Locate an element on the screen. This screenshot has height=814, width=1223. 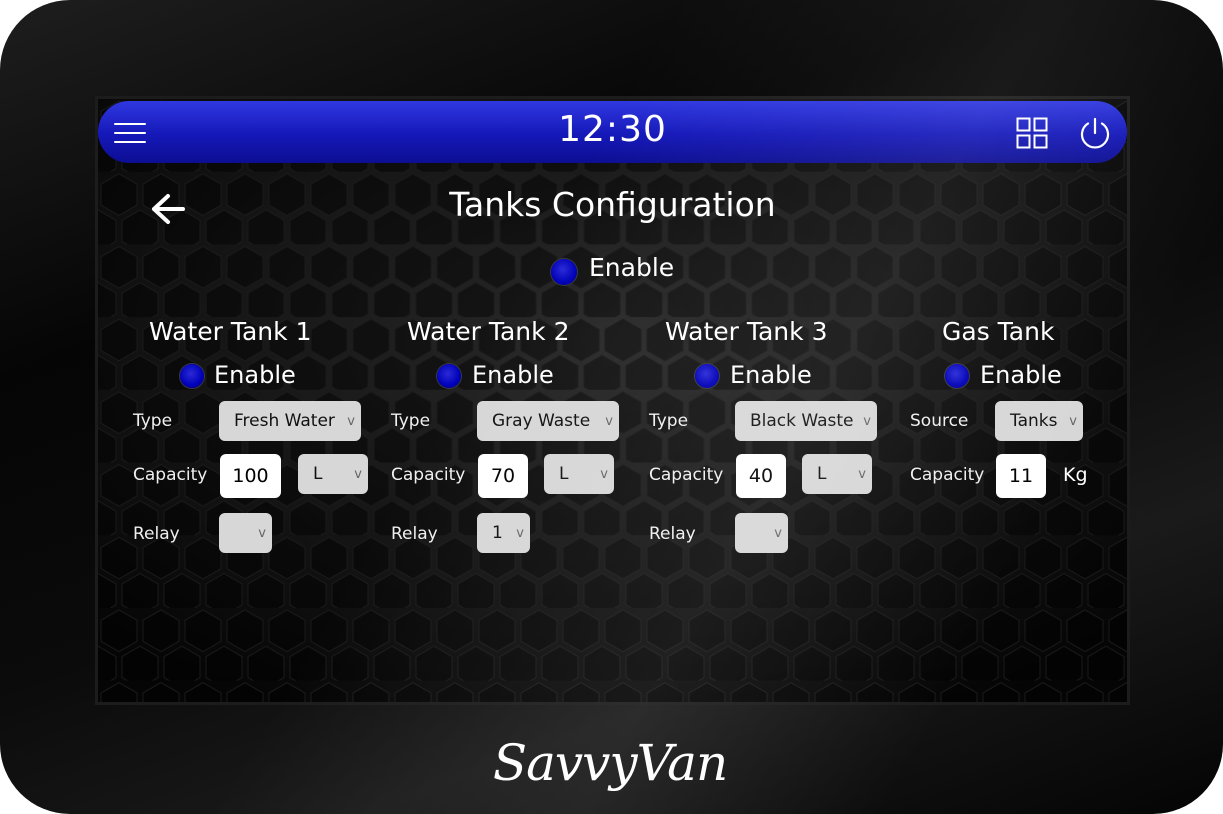
gas-tank-capacity-label: Capacity is located at coordinates (947, 475).